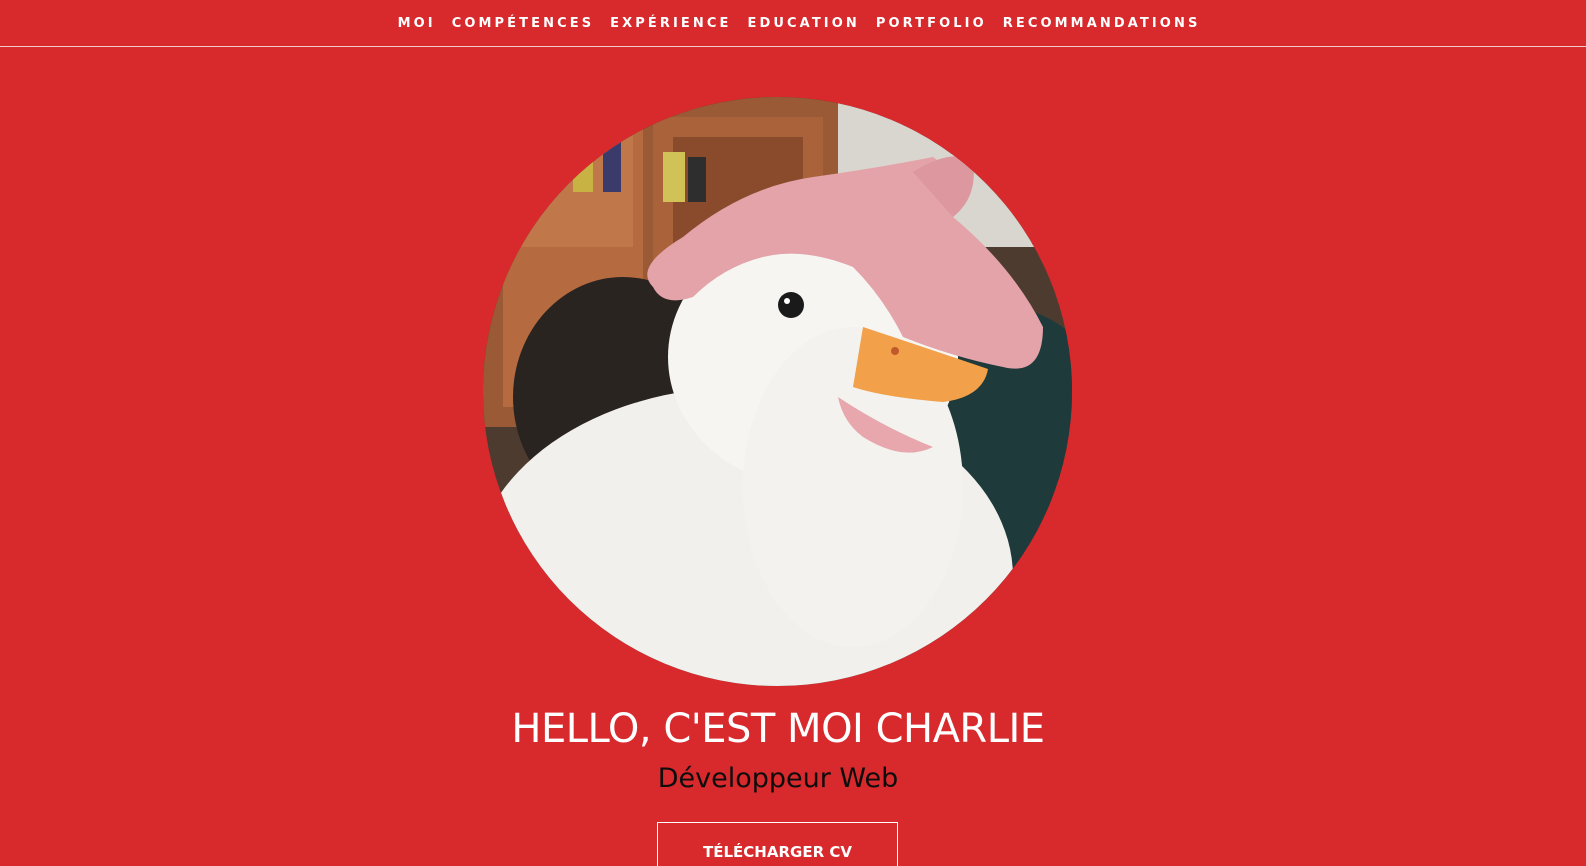 The width and height of the screenshot is (1586, 866). What do you see at coordinates (523, 23) in the screenshot?
I see `nav-item-competences: COMPÉTENCES` at bounding box center [523, 23].